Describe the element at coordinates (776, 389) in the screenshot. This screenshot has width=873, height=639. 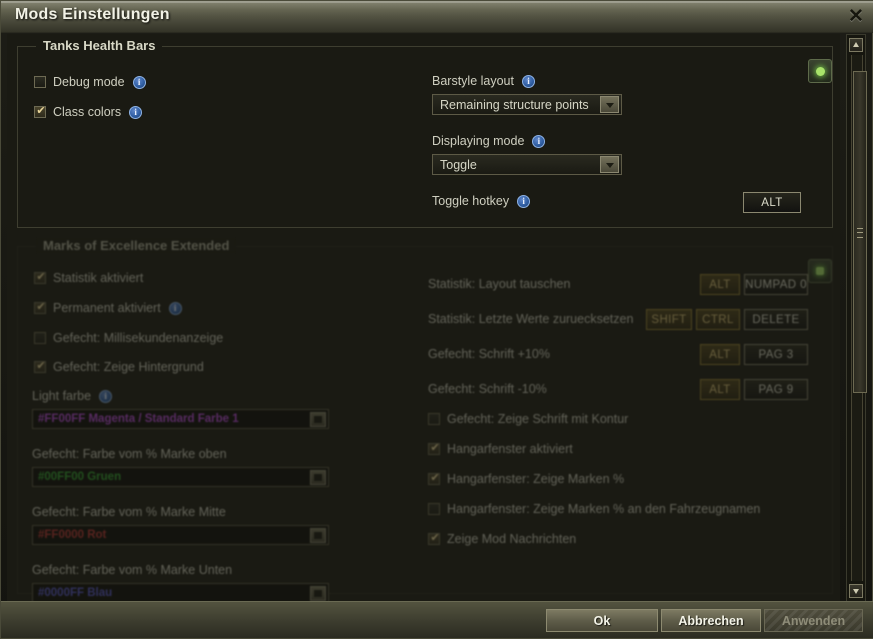
I see `hotkey-key-pag9: PAG 9` at that location.